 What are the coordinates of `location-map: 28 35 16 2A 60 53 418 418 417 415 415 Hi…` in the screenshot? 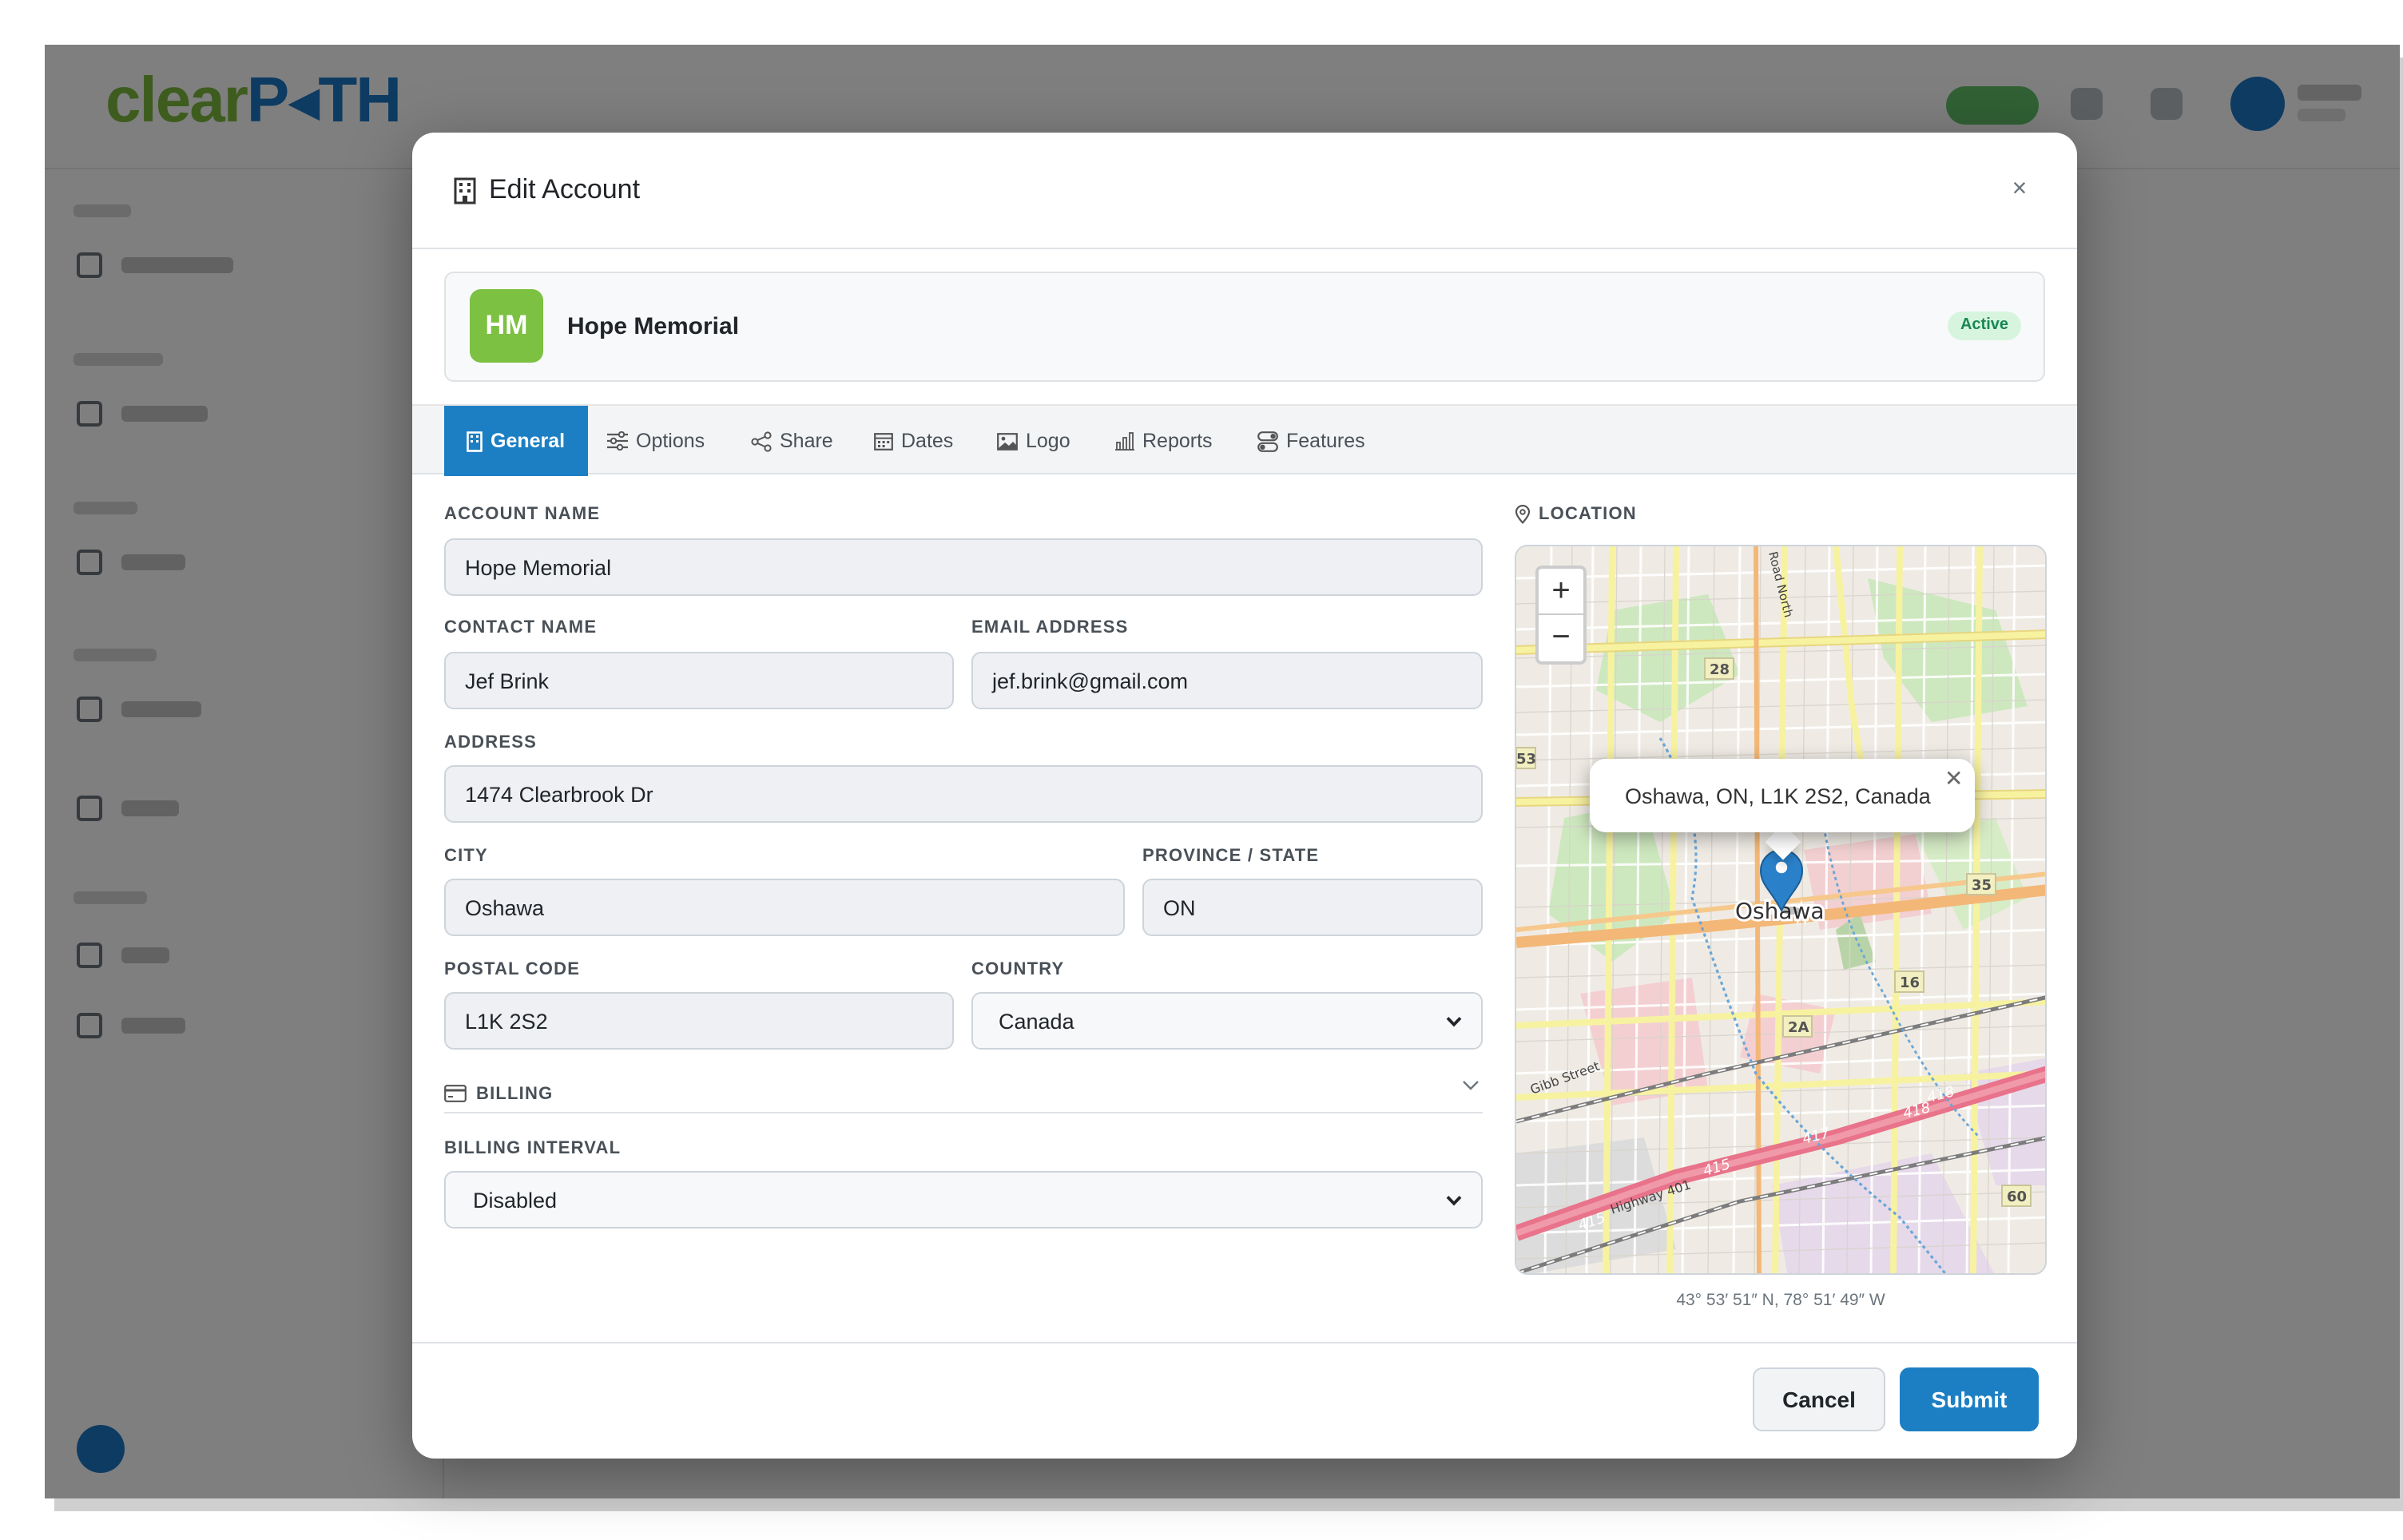 It's located at (1781, 910).